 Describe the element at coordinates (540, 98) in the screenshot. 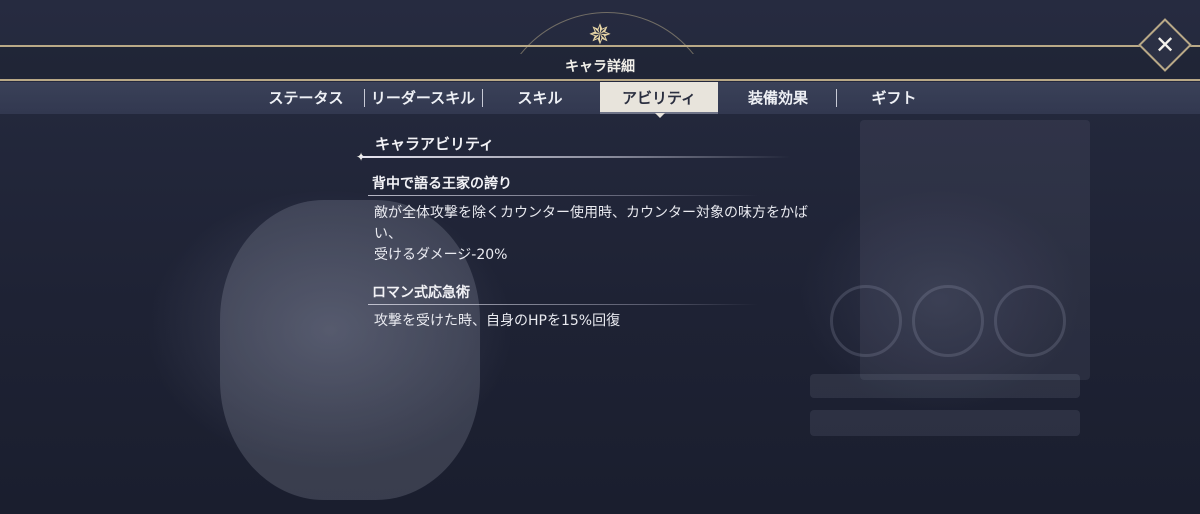

I see `tab-skill: スキル` at that location.